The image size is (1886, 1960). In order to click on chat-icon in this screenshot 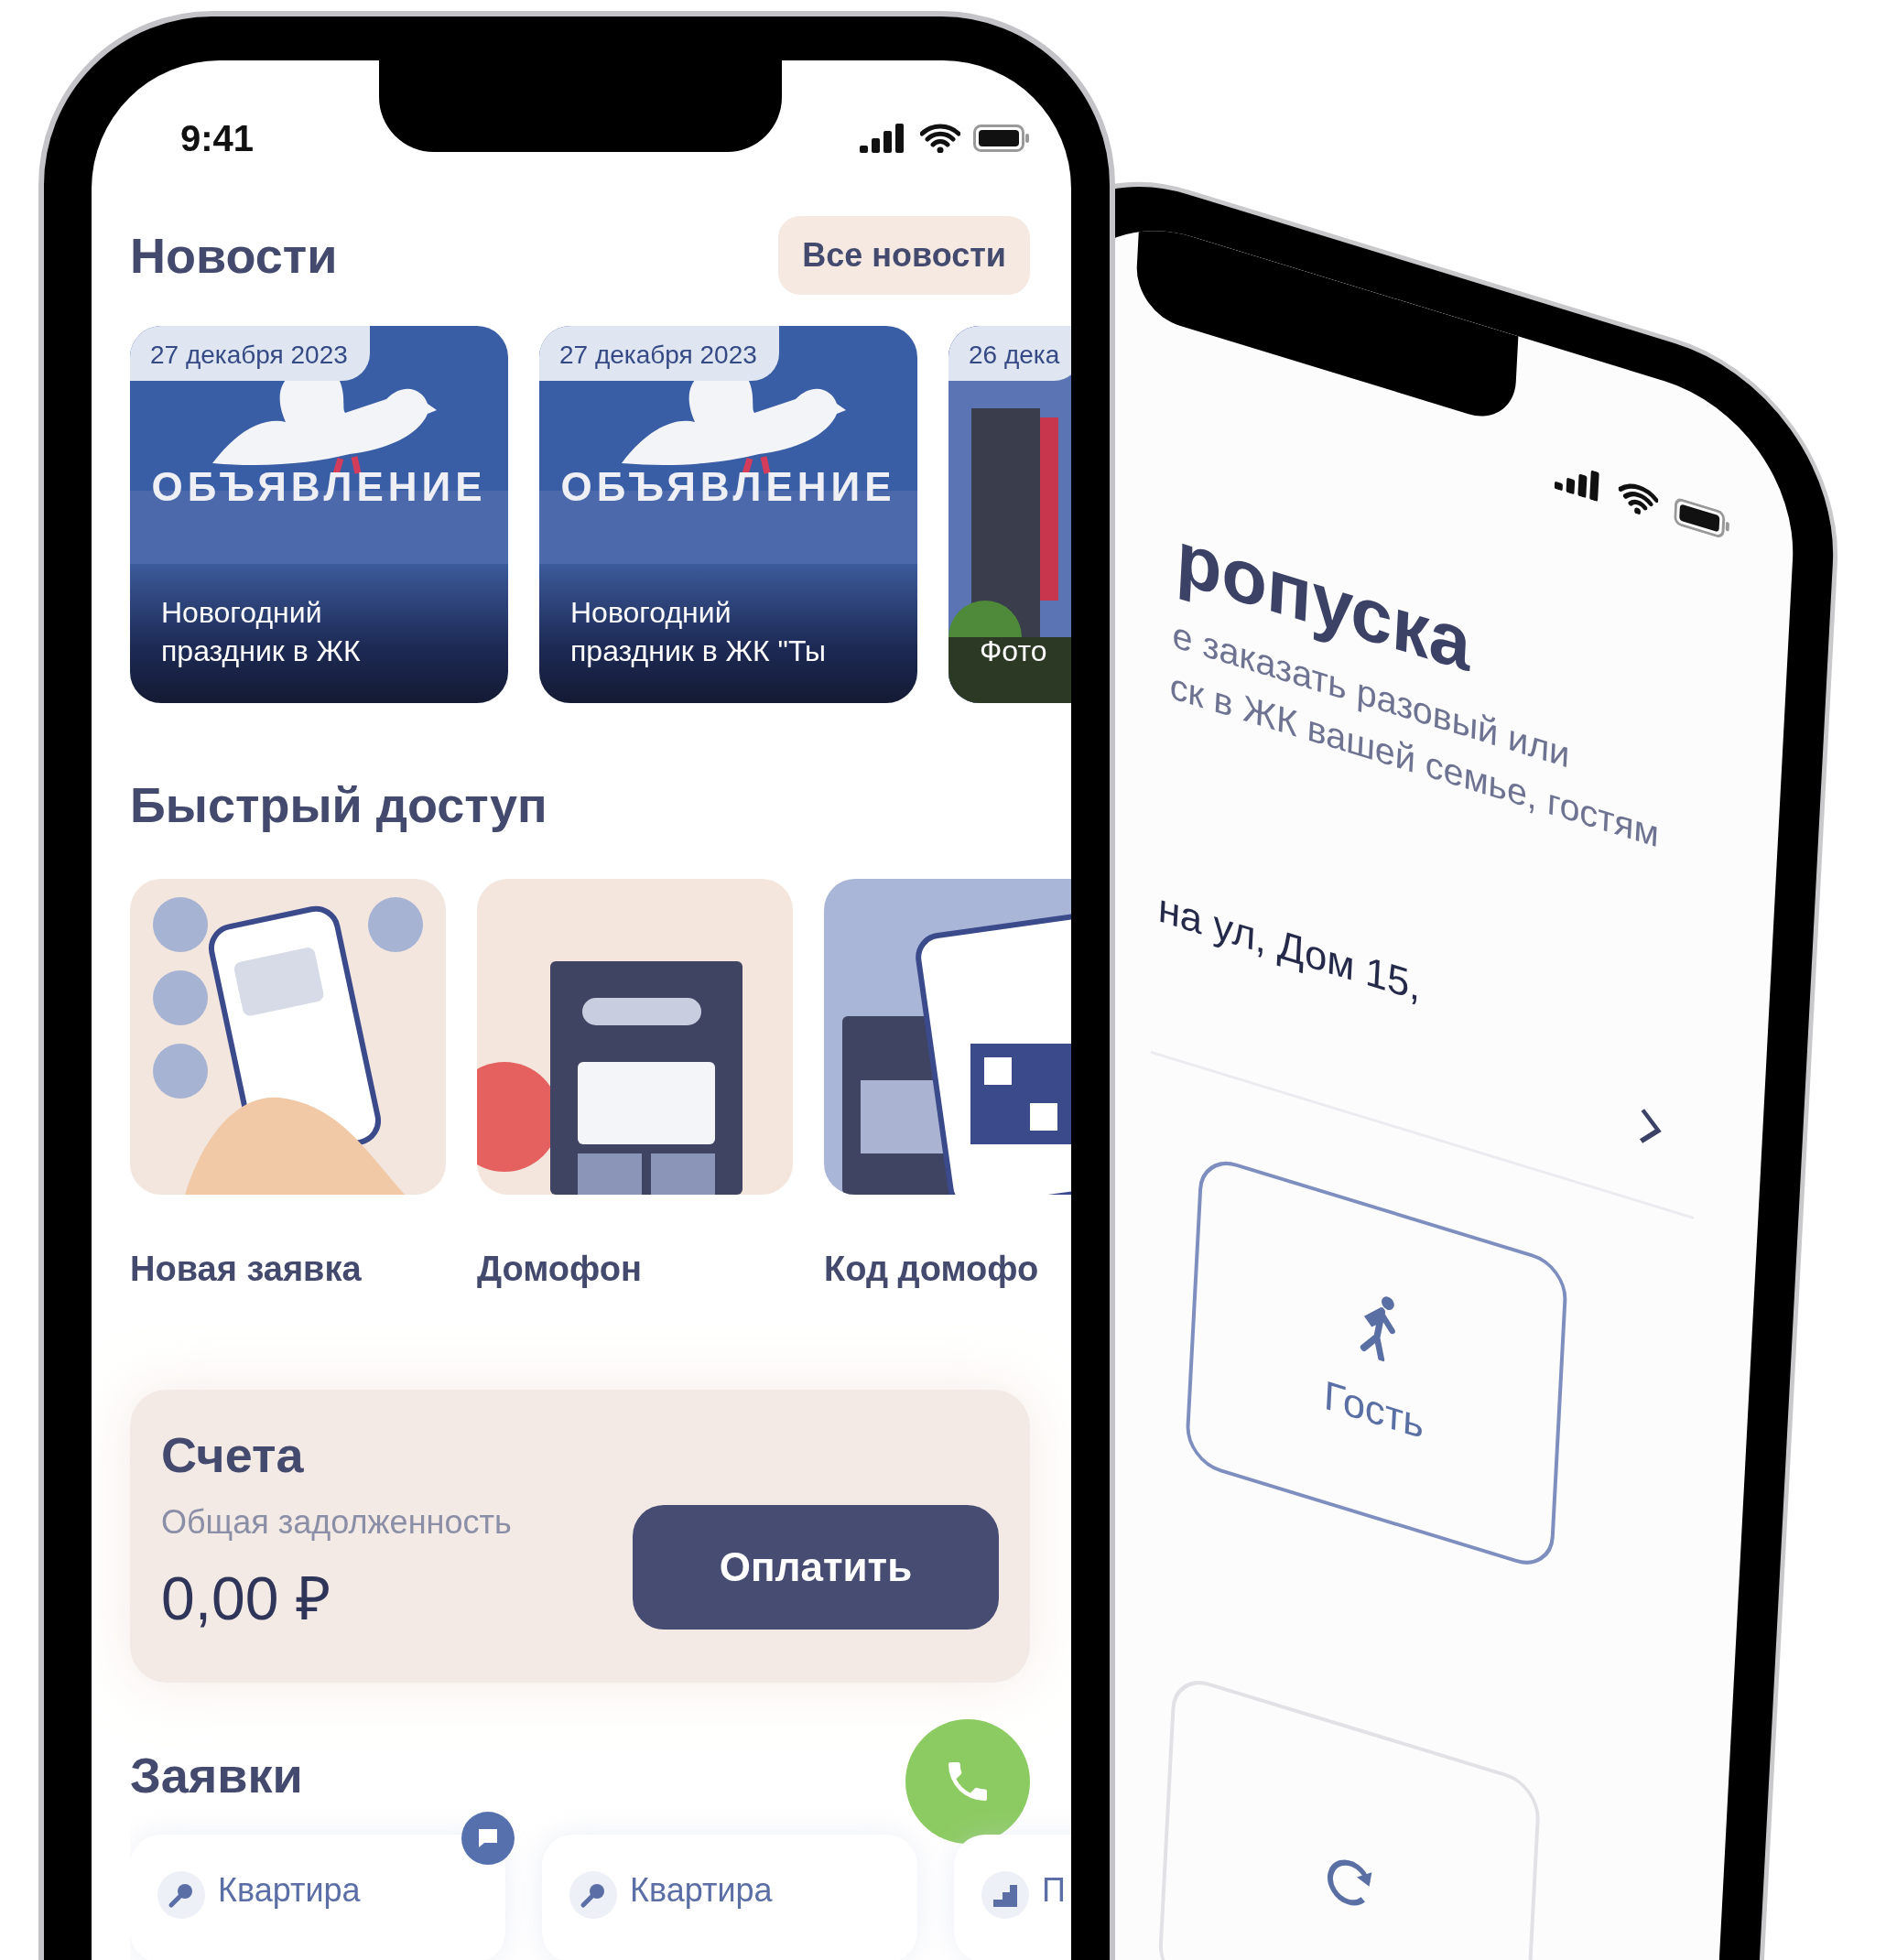, I will do `click(488, 1838)`.